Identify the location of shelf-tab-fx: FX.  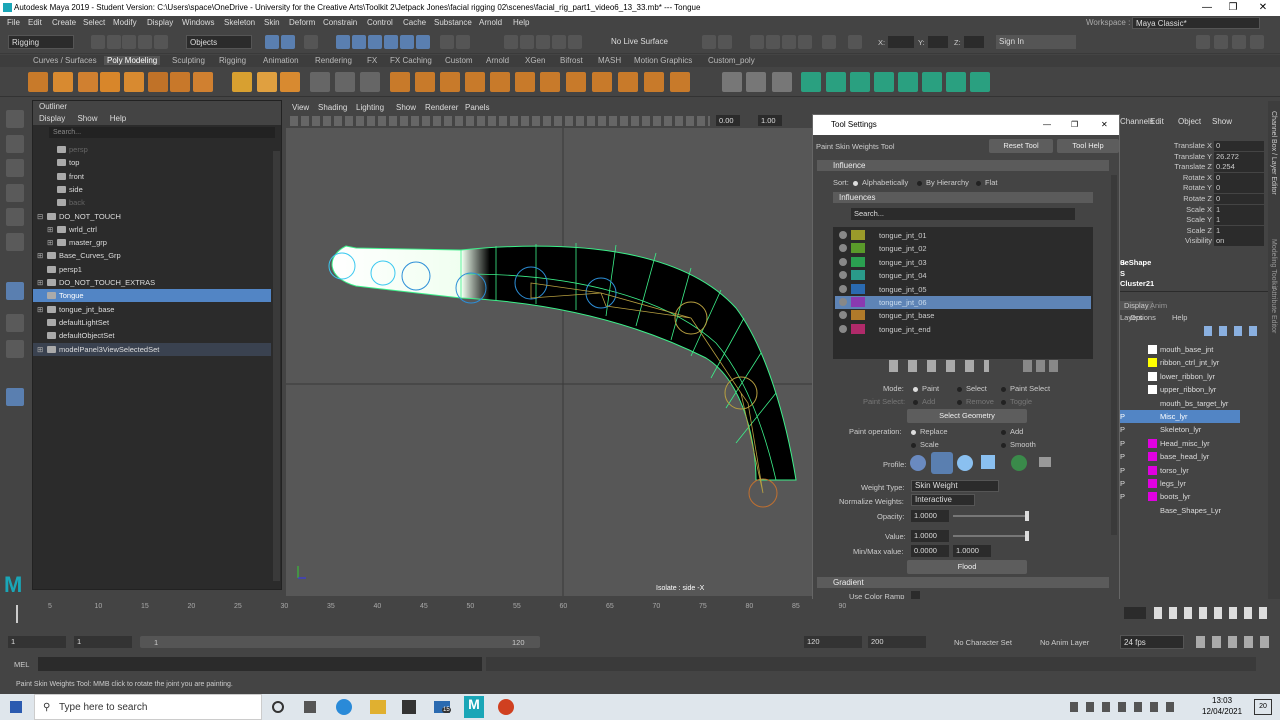
(372, 60).